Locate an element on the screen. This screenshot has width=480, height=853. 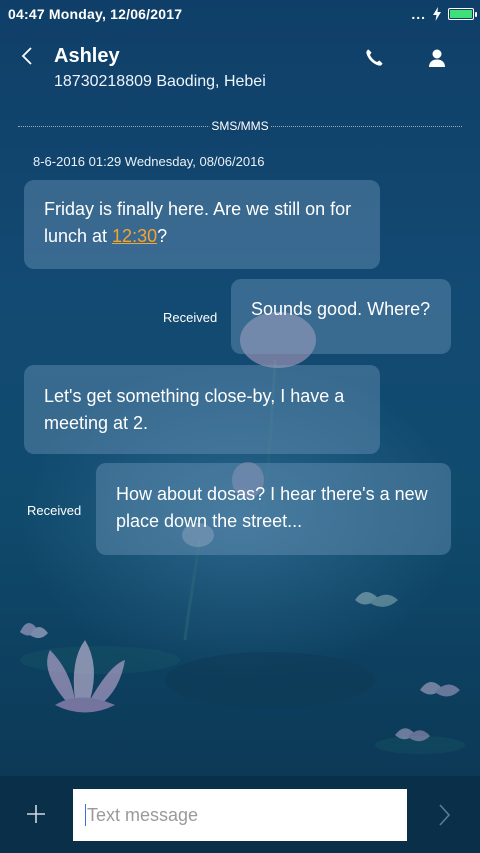
person-icon is located at coordinates (437, 58).